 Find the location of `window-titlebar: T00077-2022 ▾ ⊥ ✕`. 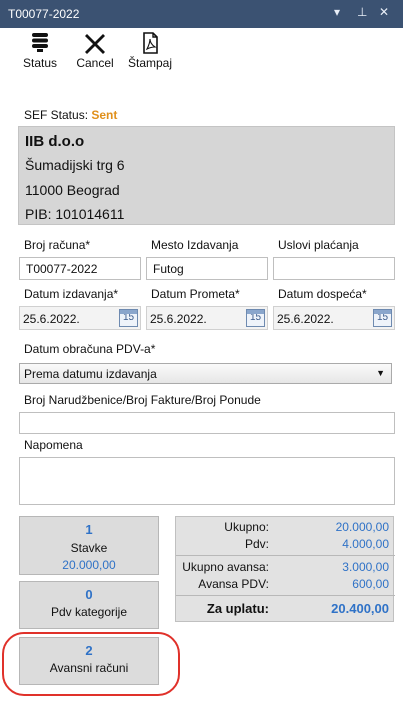

window-titlebar: T00077-2022 ▾ ⊥ ✕ is located at coordinates (201, 14).